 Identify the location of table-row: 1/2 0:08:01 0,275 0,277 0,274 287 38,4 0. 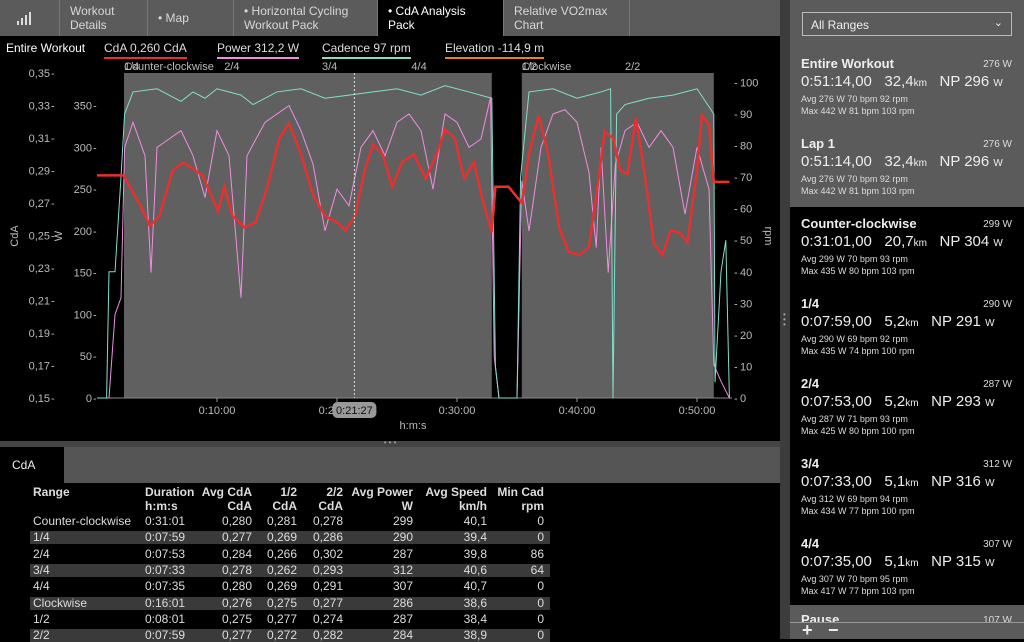
(290, 618).